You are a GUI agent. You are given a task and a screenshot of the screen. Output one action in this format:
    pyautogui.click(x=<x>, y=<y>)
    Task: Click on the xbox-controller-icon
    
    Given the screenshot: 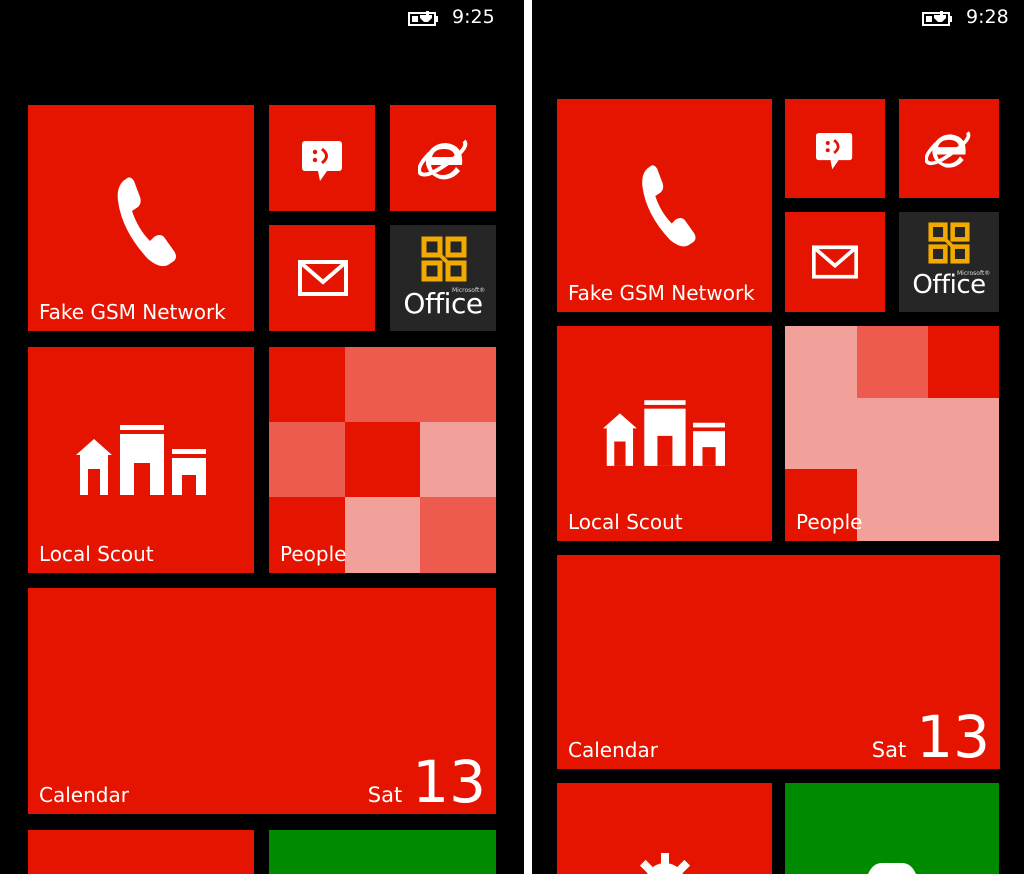 What is the action you would take?
    pyautogui.click(x=892, y=868)
    